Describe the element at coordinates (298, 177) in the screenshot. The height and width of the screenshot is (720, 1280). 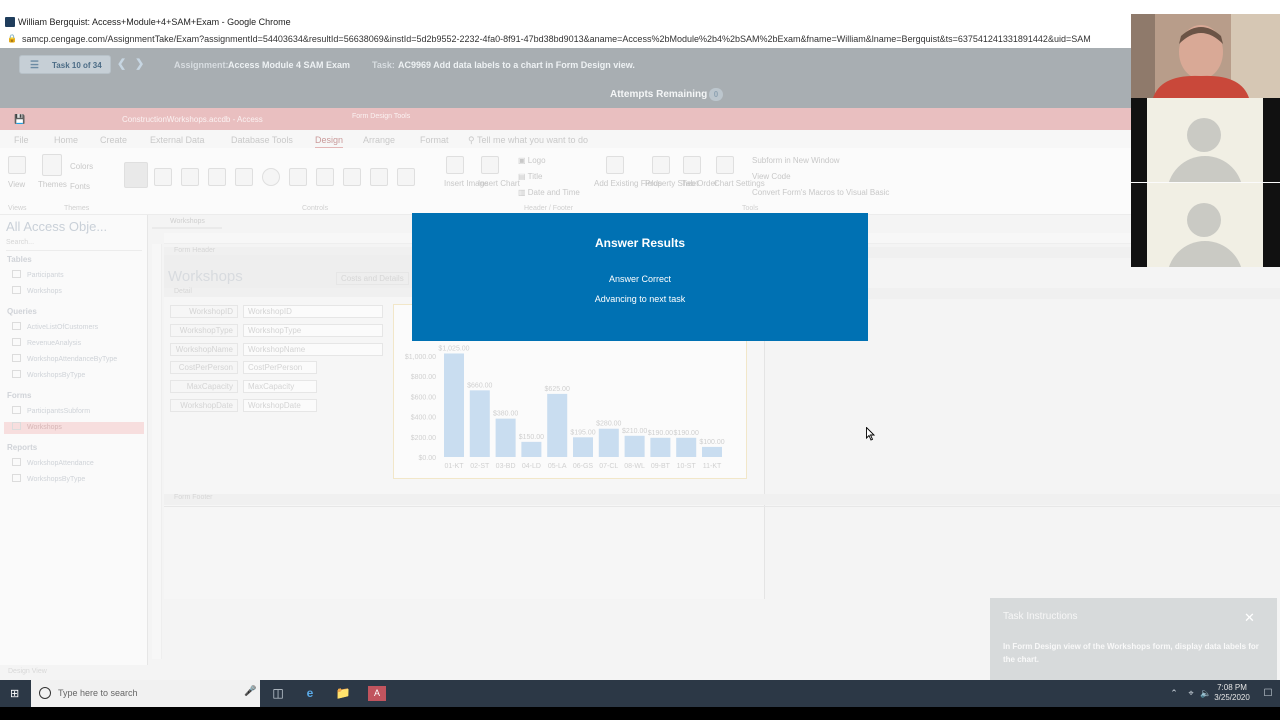
I see `web-browser-control-icon` at that location.